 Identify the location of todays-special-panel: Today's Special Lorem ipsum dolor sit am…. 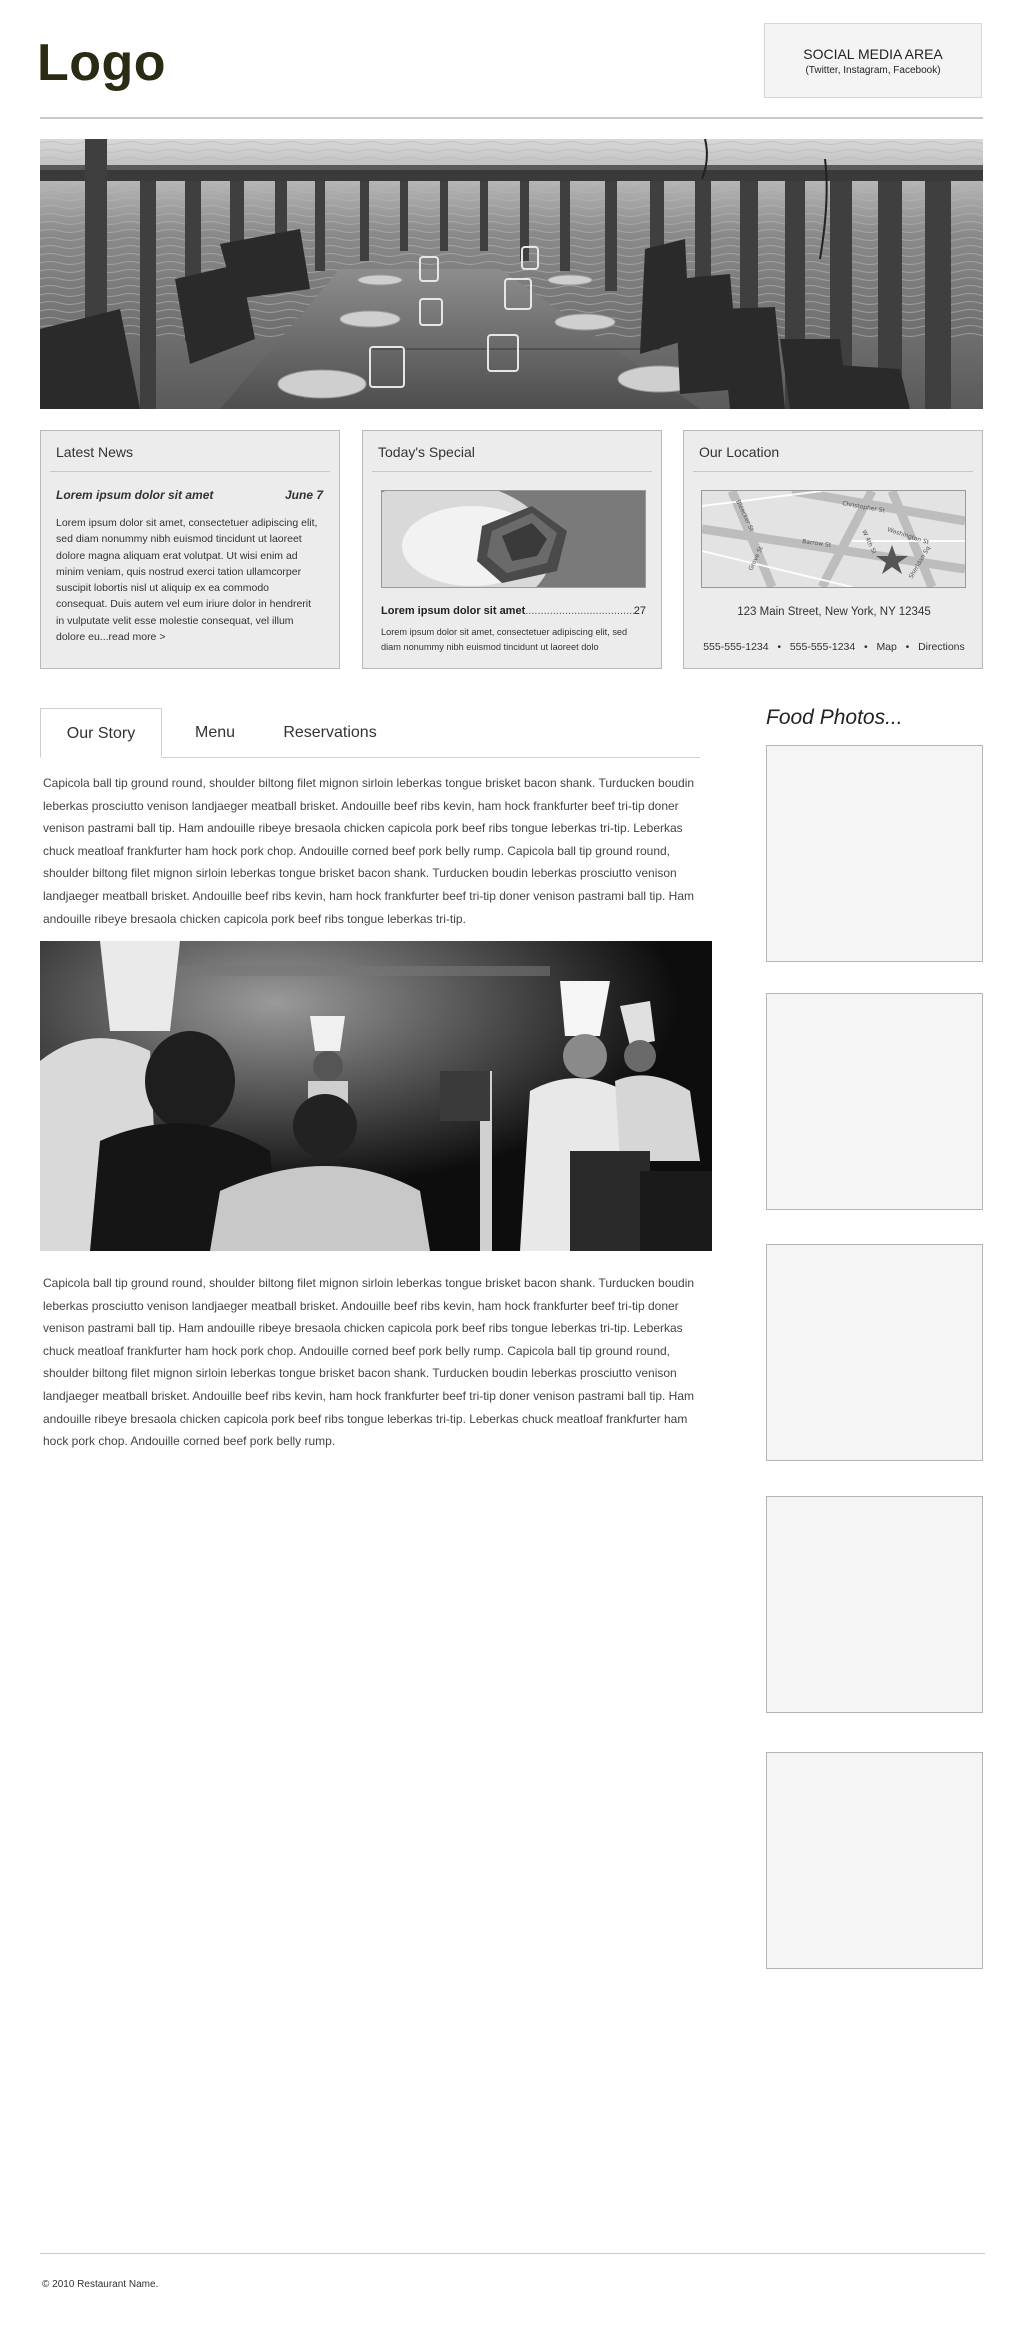
(512, 549).